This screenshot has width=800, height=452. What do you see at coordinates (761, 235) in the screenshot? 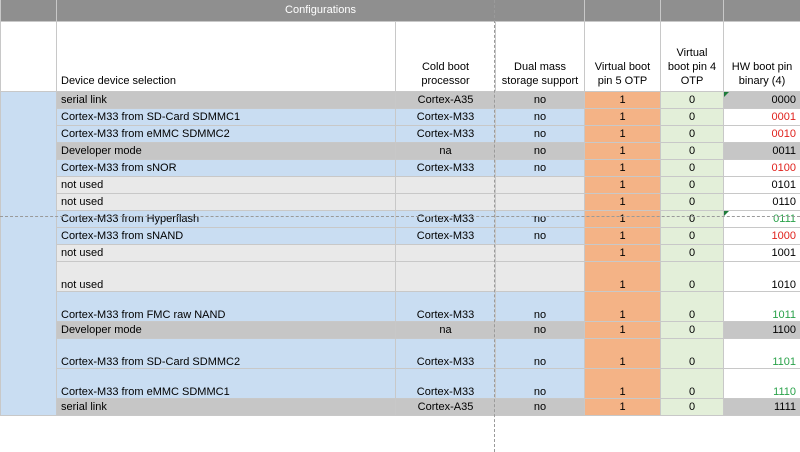
I see `hw-boot-pin-cell: 1000` at bounding box center [761, 235].